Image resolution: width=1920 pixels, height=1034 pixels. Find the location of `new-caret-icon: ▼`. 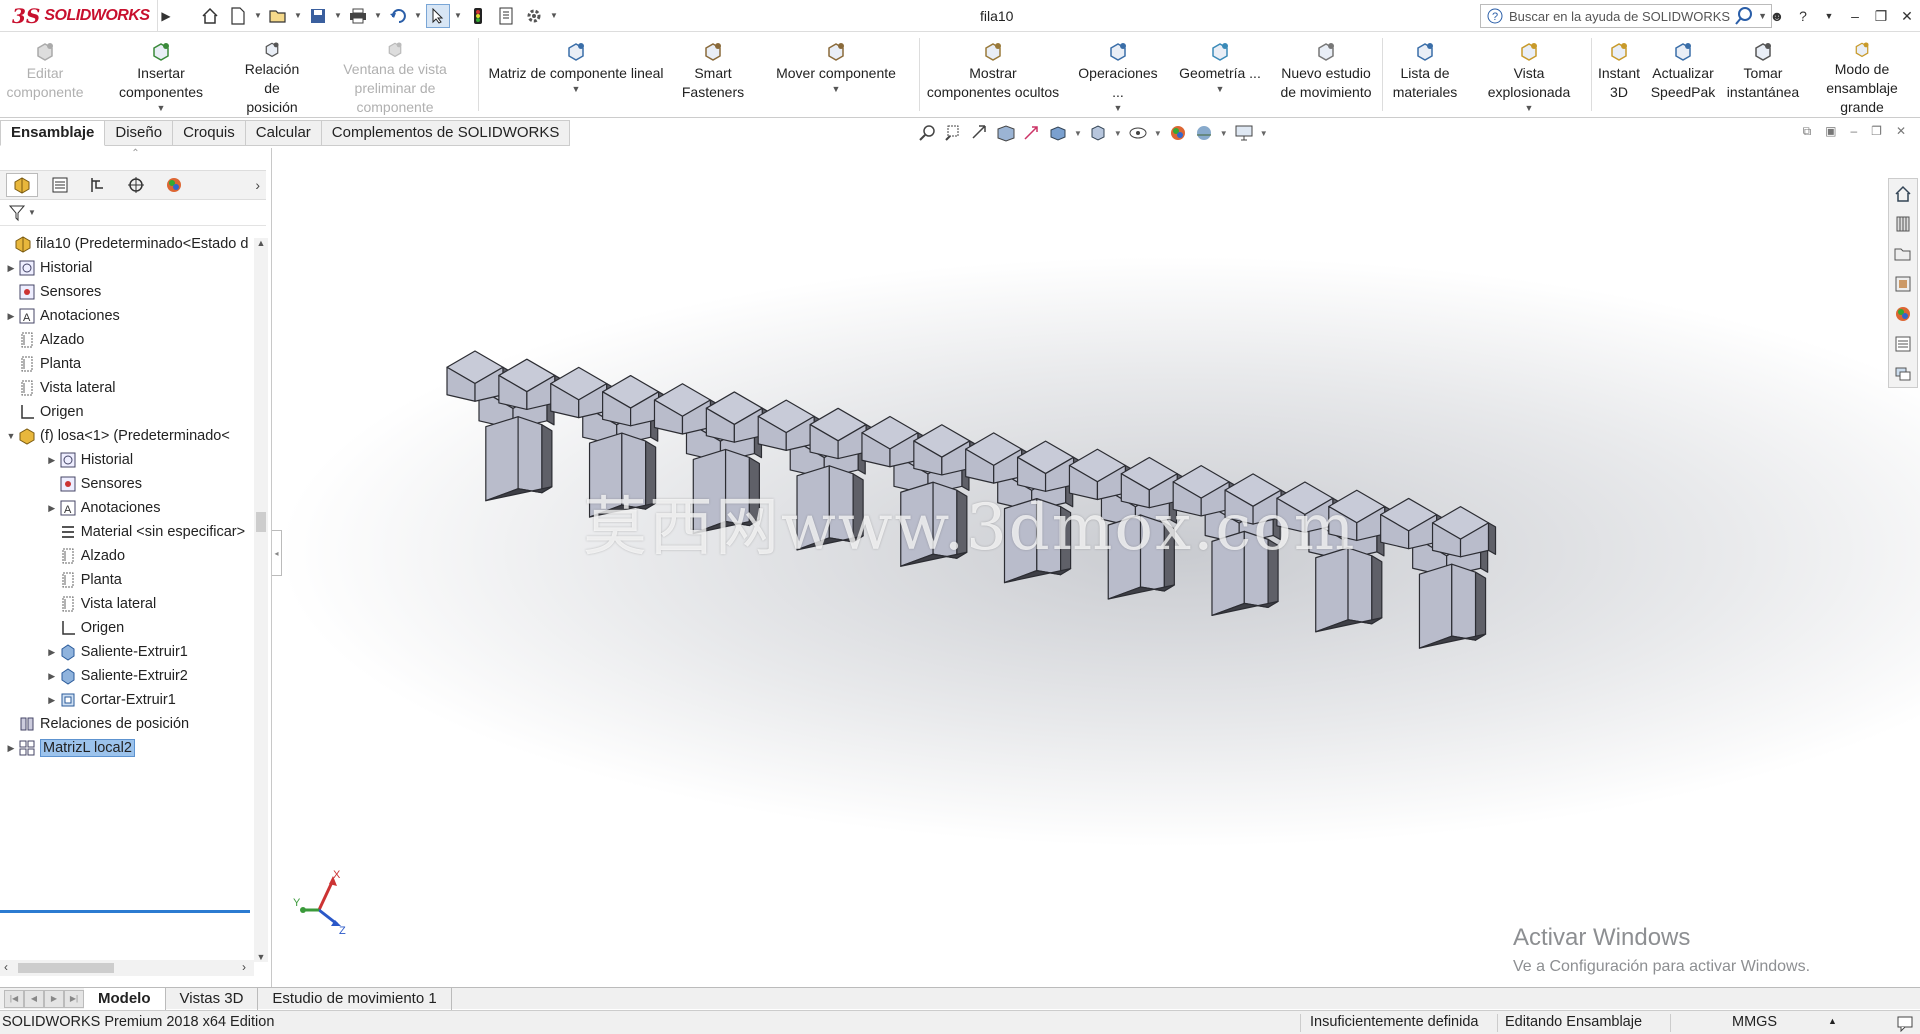

new-caret-icon: ▼ is located at coordinates (258, 15).